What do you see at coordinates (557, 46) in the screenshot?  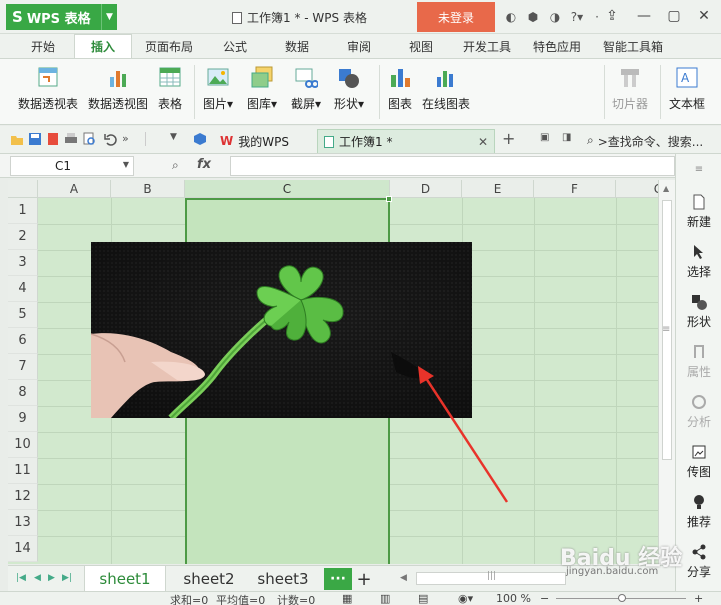 I see `tab-special: 特色应用` at bounding box center [557, 46].